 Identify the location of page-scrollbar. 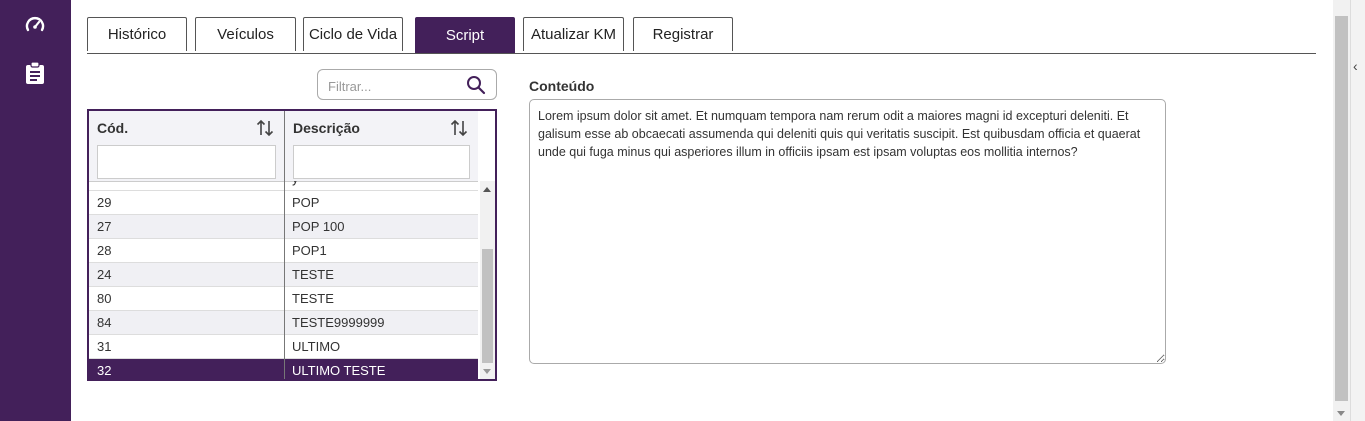
(1341, 210).